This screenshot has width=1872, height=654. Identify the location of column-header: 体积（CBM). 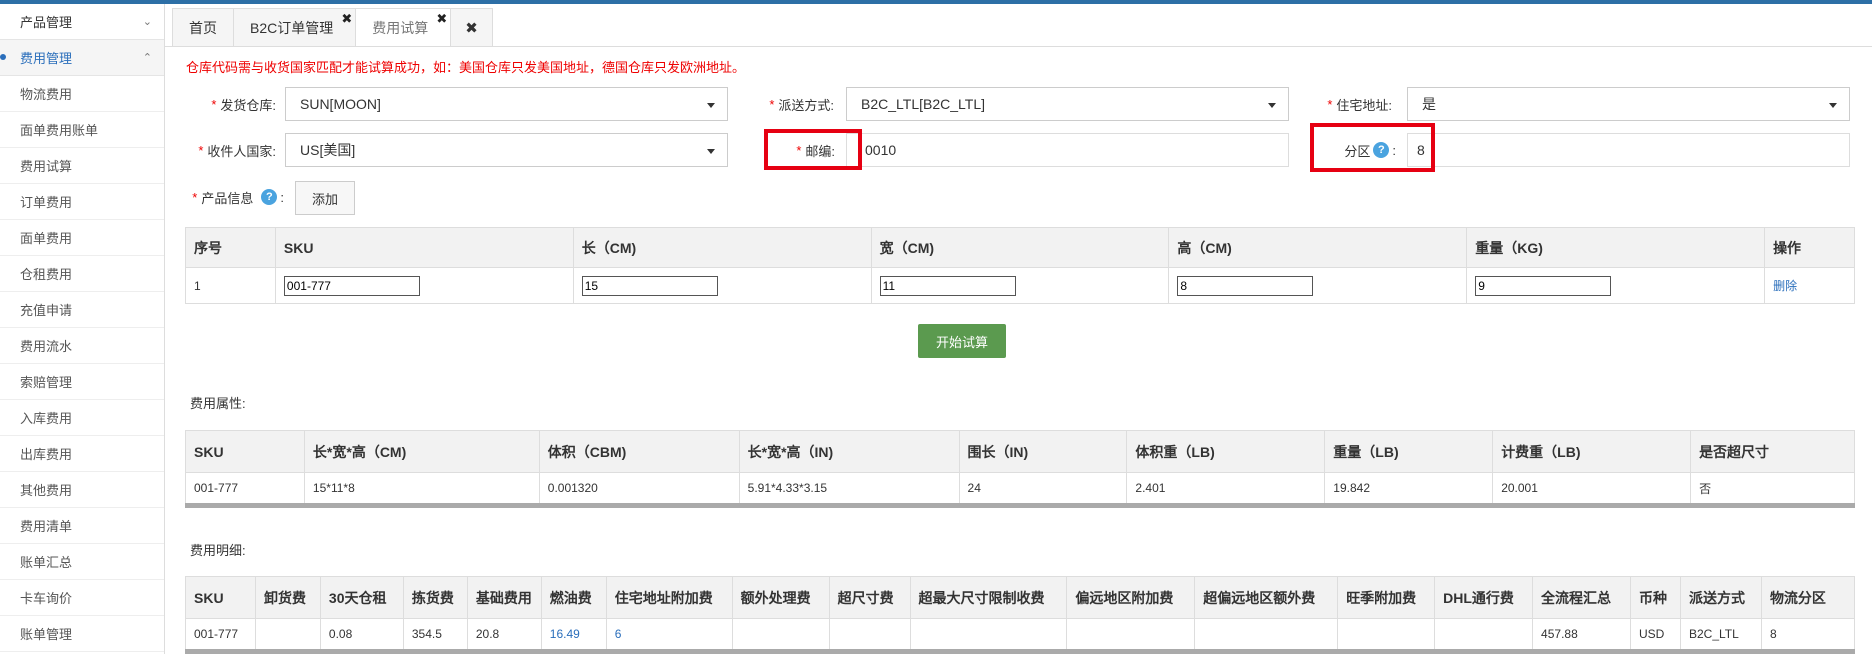
(639, 451).